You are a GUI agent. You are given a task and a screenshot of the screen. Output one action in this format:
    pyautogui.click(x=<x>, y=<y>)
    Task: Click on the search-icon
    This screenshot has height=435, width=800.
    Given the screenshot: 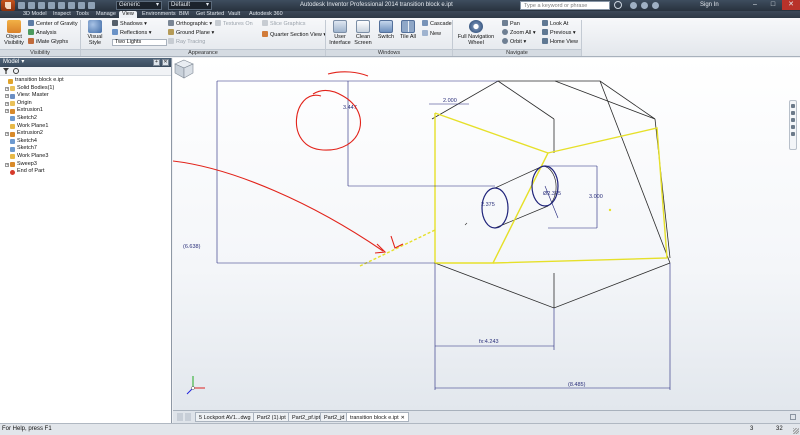 What is the action you would take?
    pyautogui.click(x=618, y=5)
    